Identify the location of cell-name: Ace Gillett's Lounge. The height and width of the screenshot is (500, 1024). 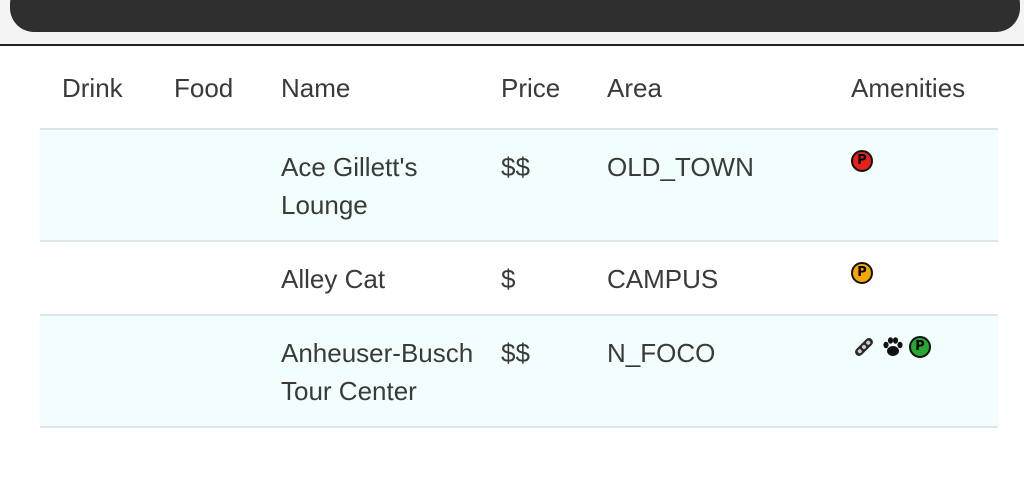
(369, 185).